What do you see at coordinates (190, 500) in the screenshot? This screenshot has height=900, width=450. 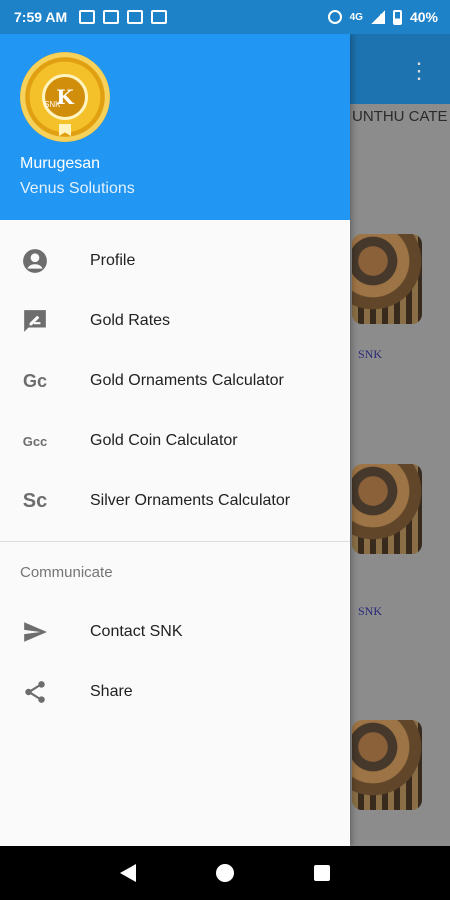 I see `menu-item-label: Silver Ornaments Calculator` at bounding box center [190, 500].